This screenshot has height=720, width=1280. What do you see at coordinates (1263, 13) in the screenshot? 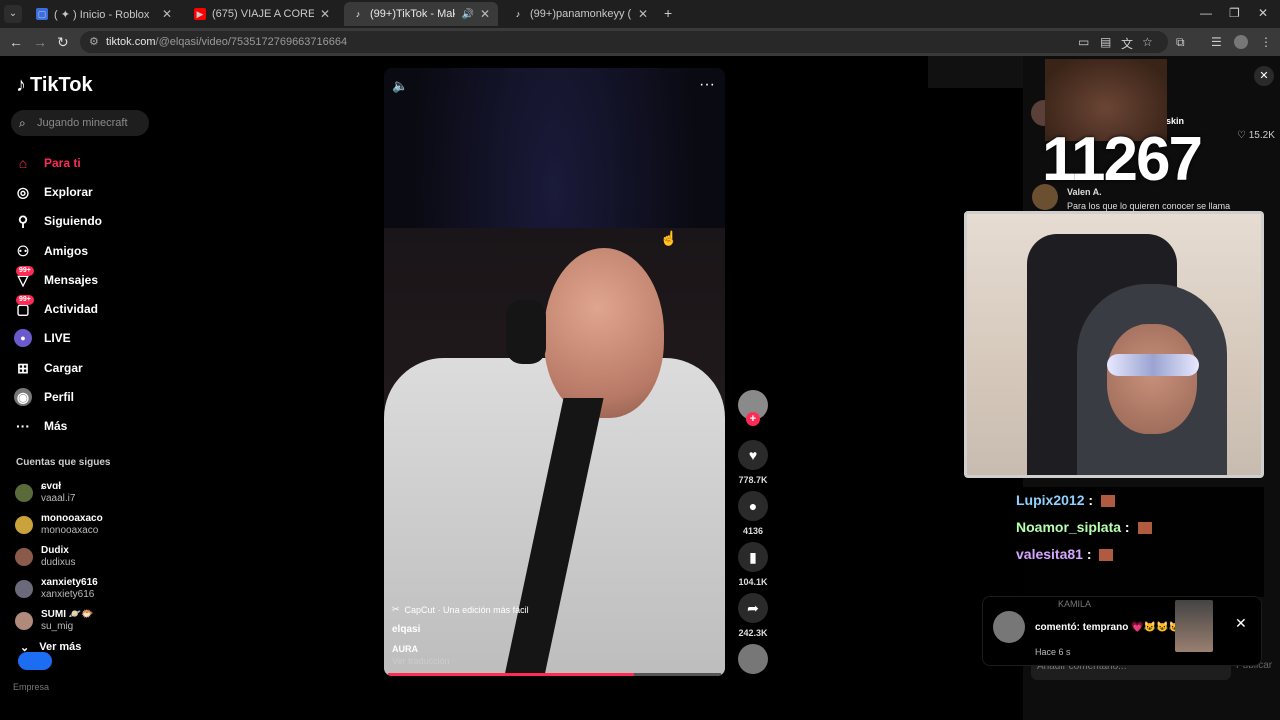
I see `window-close-icon: ✕` at bounding box center [1263, 13].